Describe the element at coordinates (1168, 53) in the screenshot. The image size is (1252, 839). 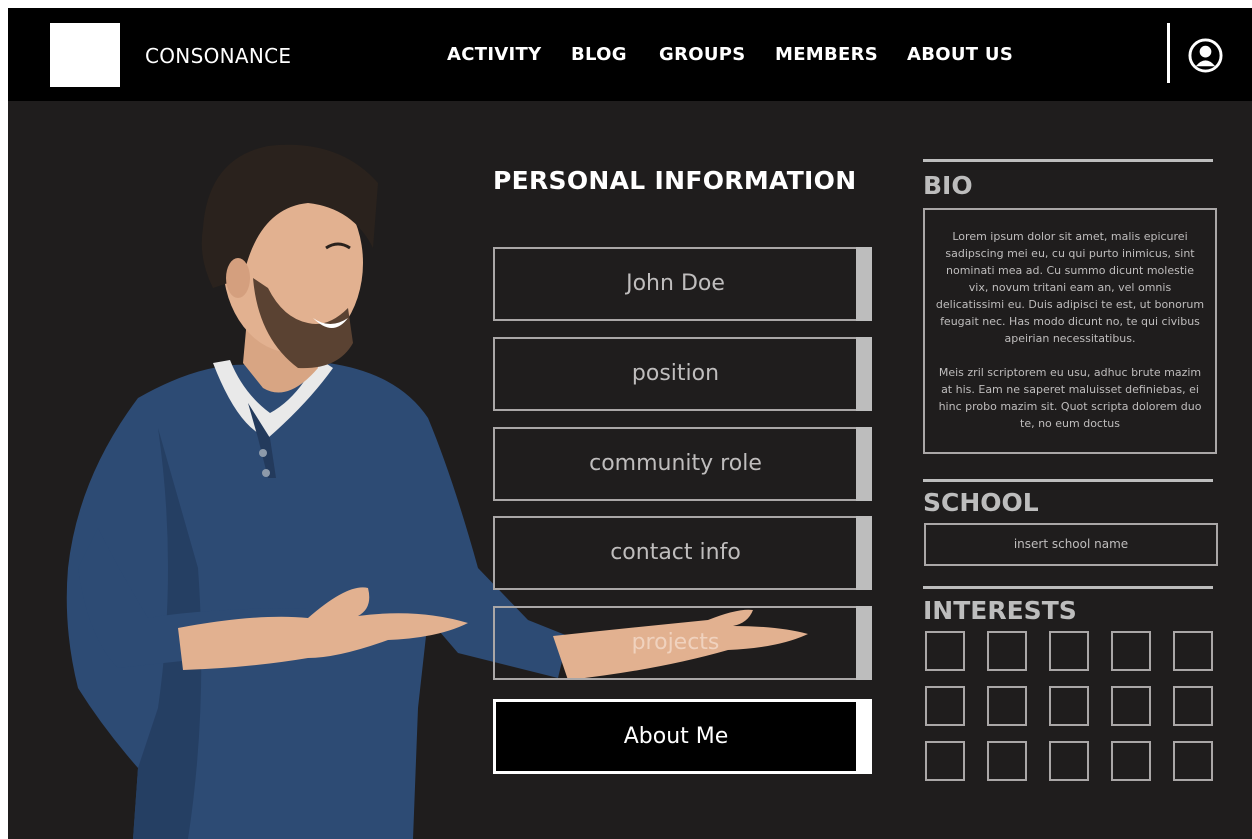
I see `nav-divider` at that location.